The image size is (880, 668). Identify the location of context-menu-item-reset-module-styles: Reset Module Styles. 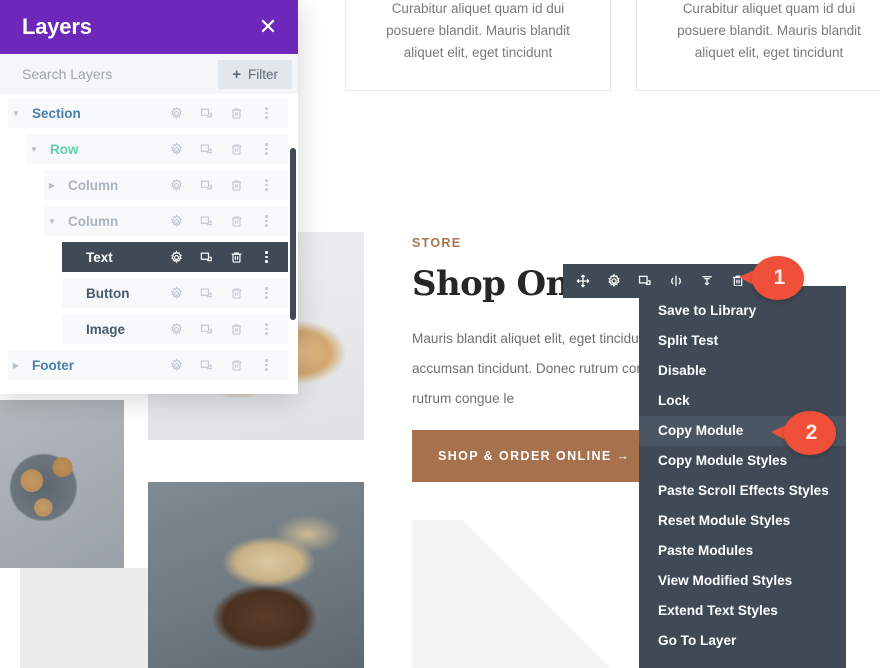
(742, 521).